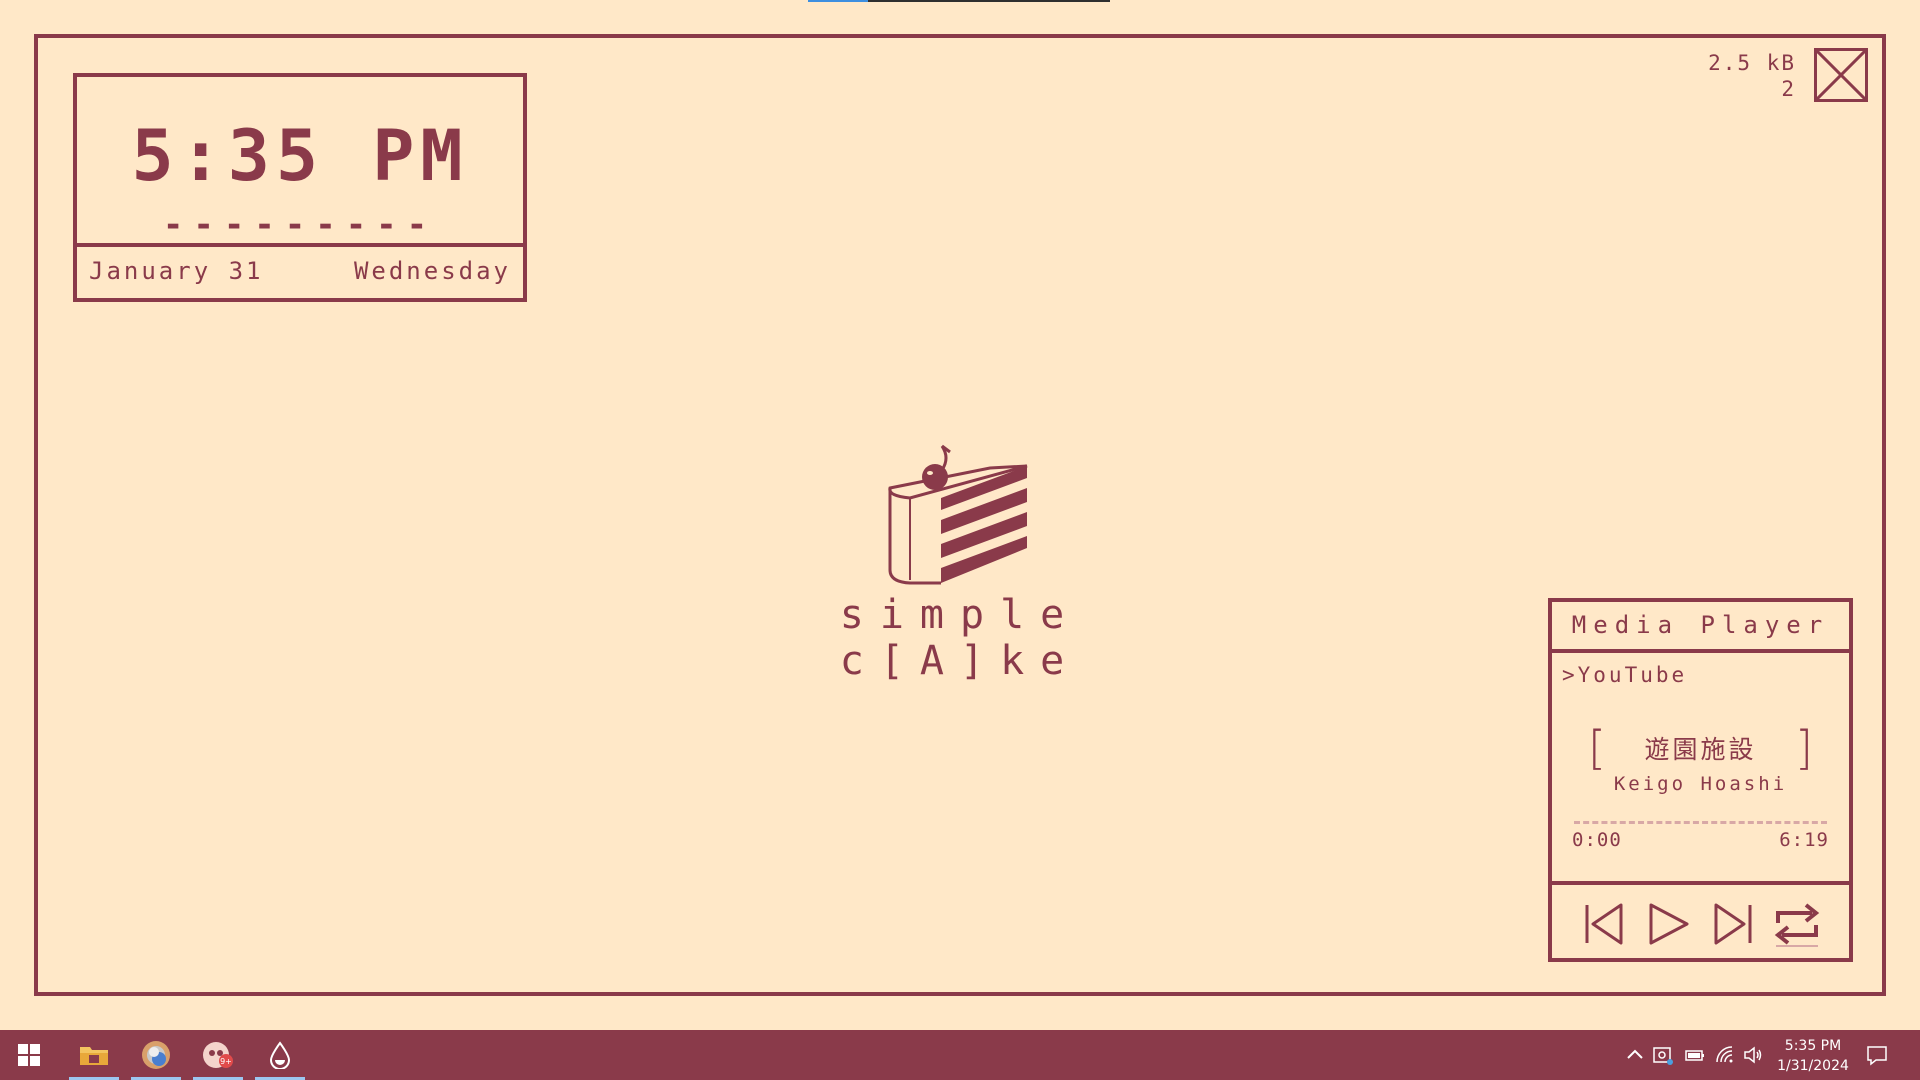 Image resolution: width=1920 pixels, height=1080 pixels. I want to click on top-edge-highlight, so click(838, 1).